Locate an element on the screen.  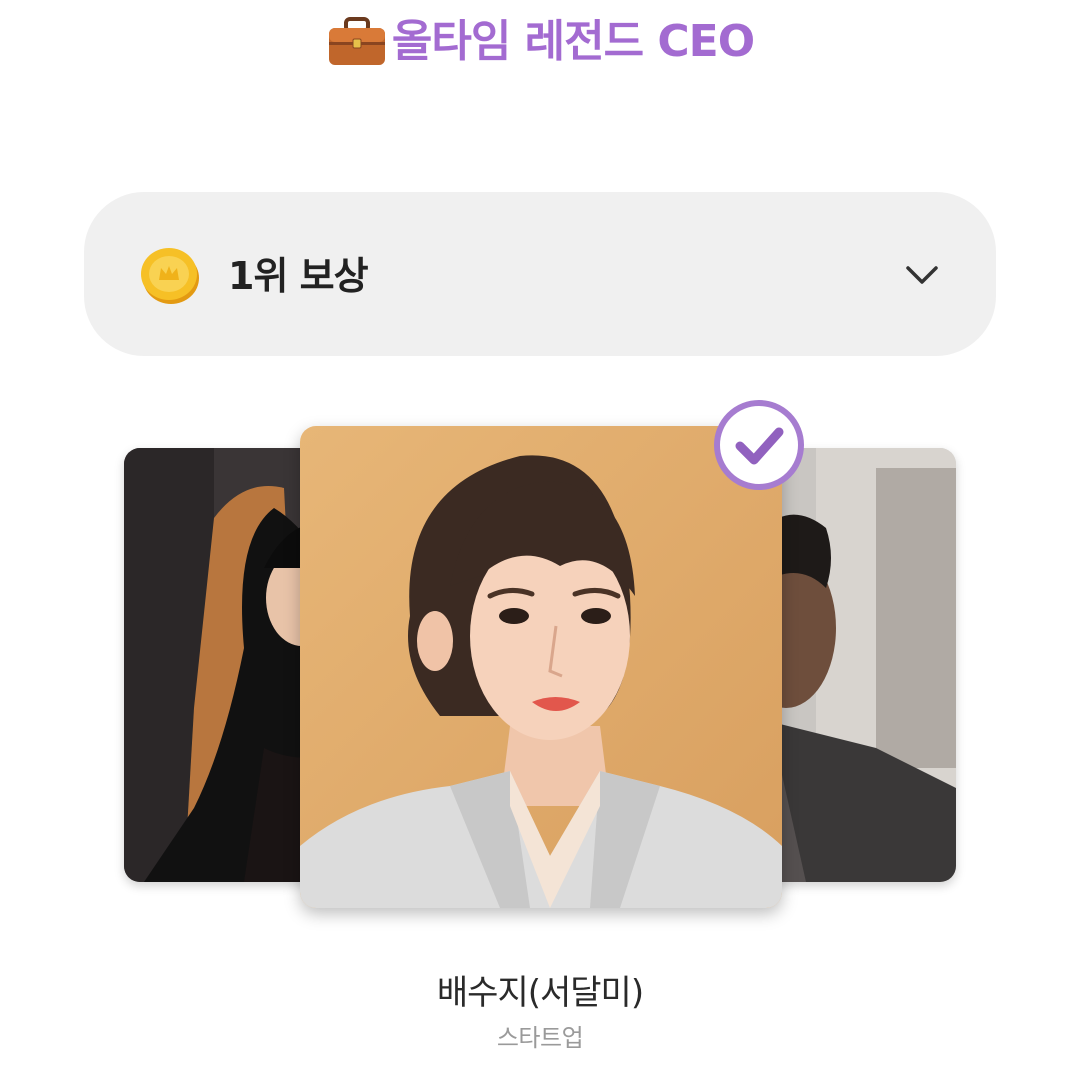
reward-dropdown is located at coordinates (540, 274).